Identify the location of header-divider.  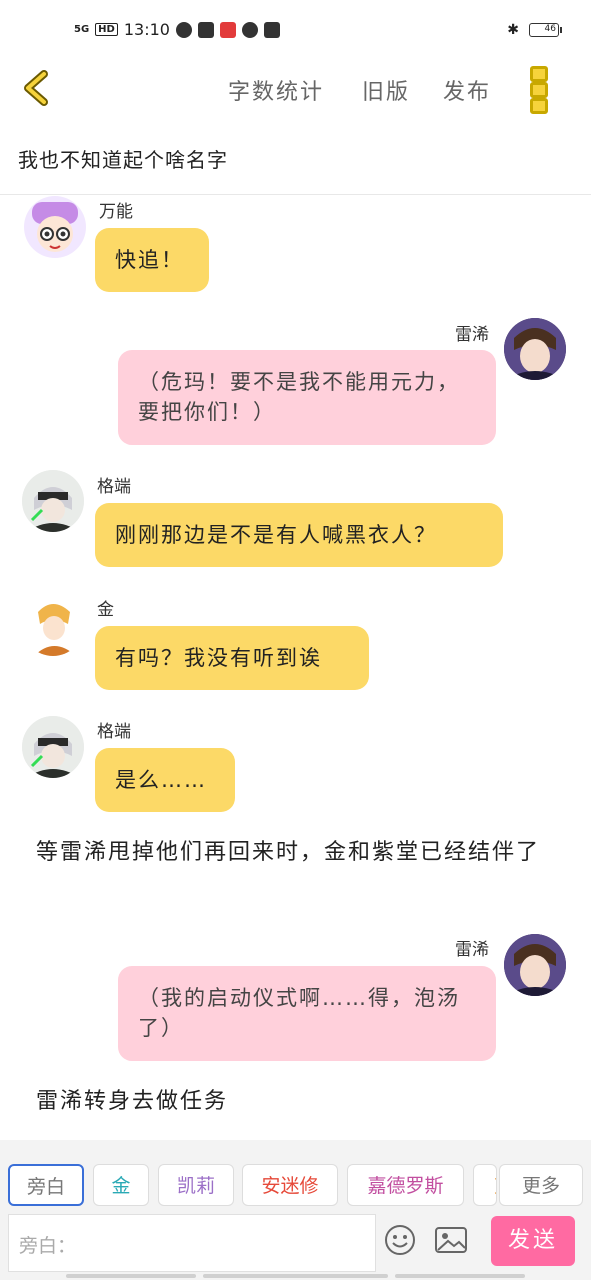
(295, 194).